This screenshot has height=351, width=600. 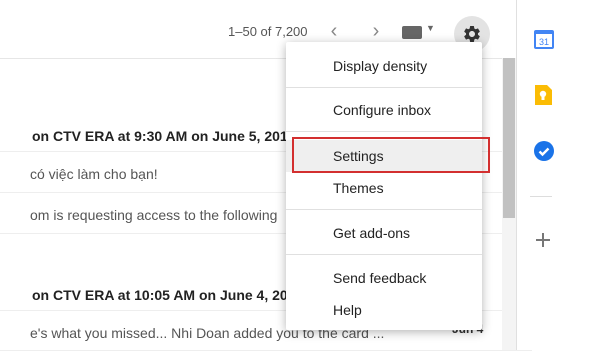 I want to click on keep-icon, so click(x=543, y=95).